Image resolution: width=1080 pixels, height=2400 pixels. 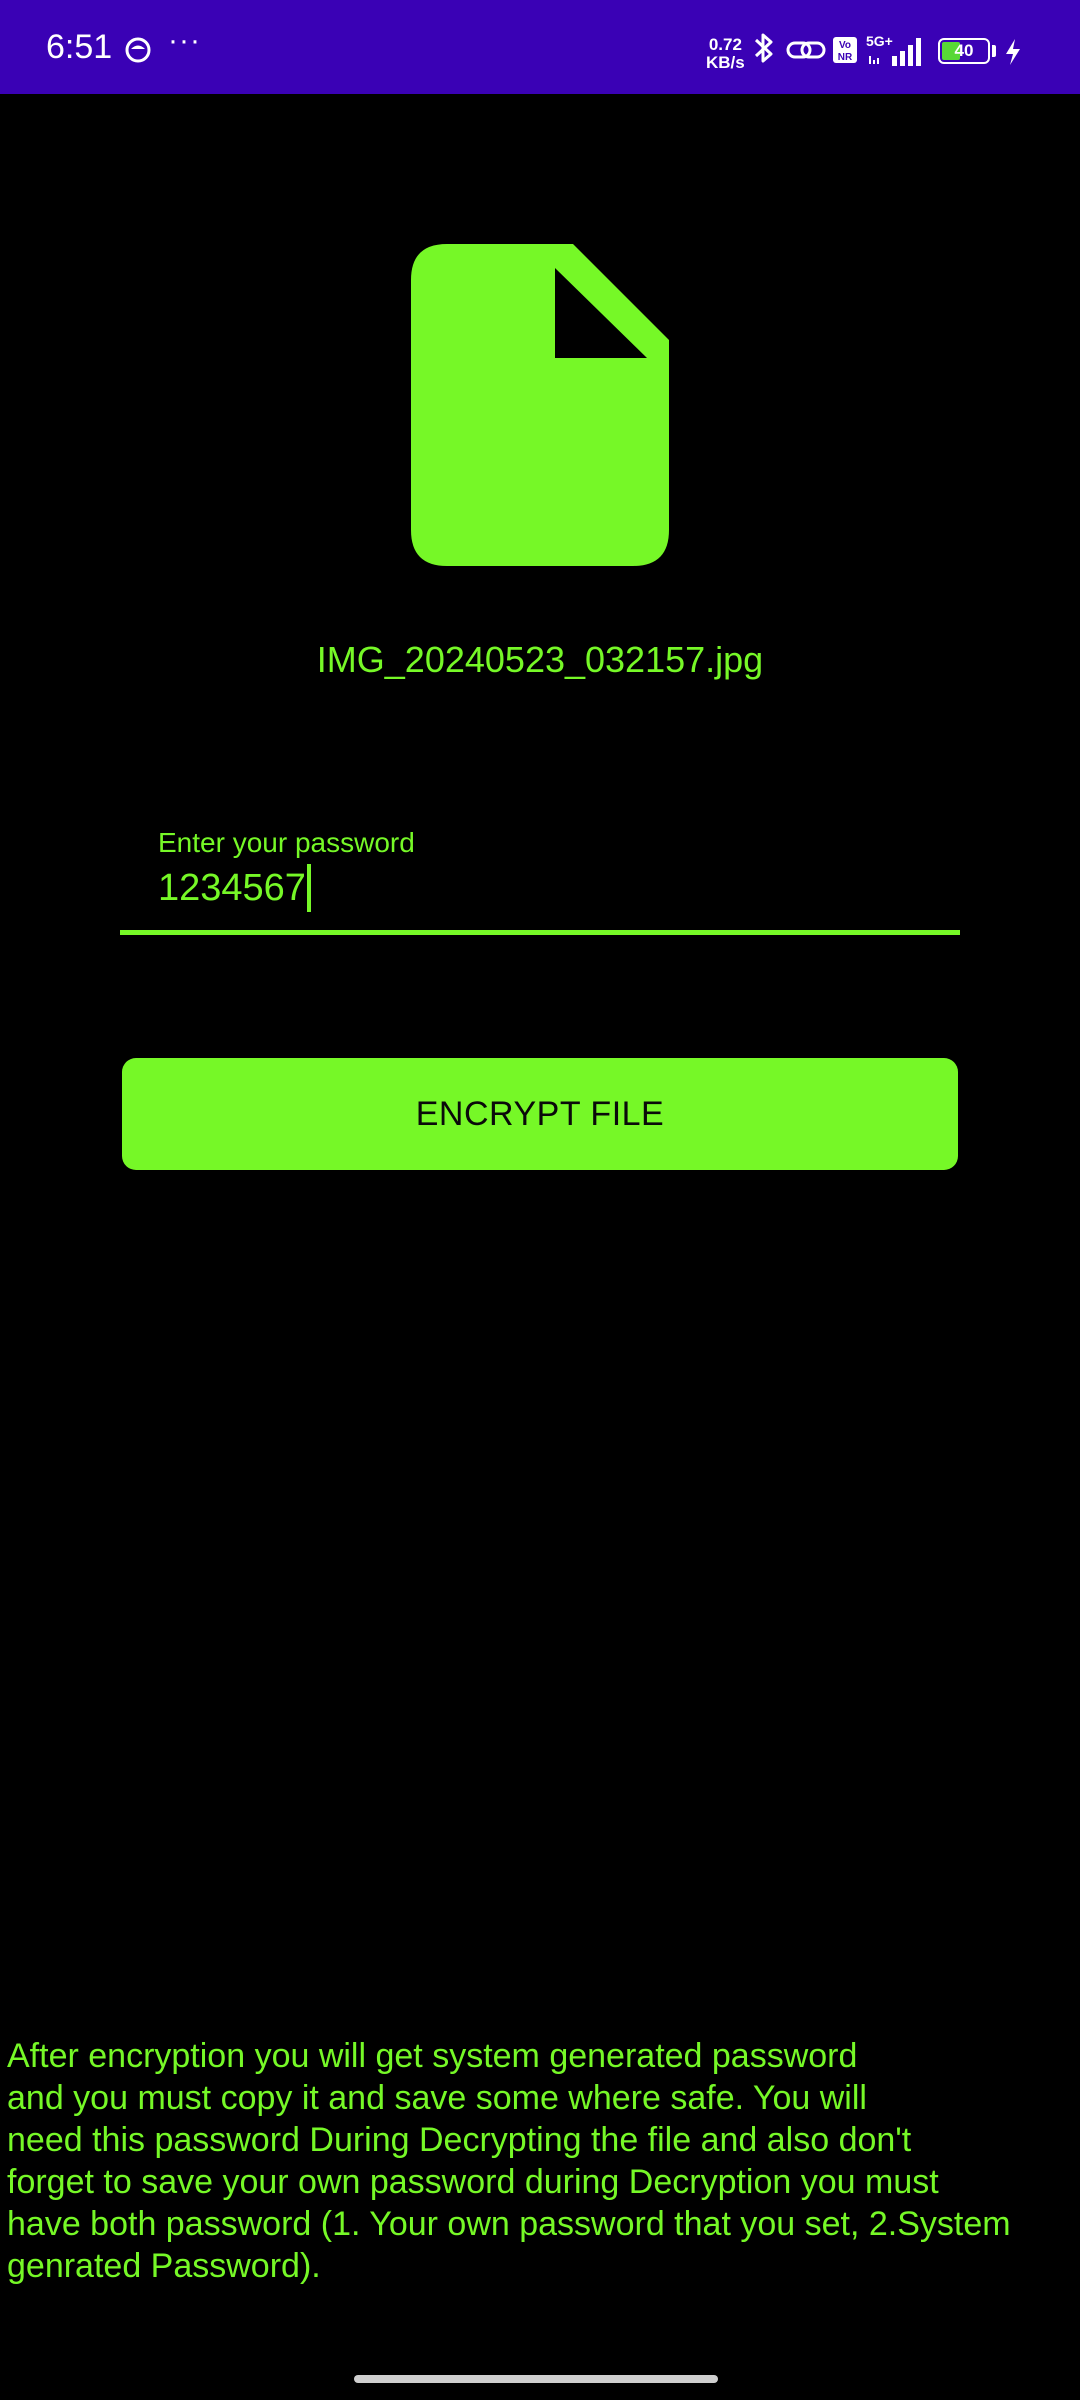 I want to click on home-indicator, so click(x=536, y=2379).